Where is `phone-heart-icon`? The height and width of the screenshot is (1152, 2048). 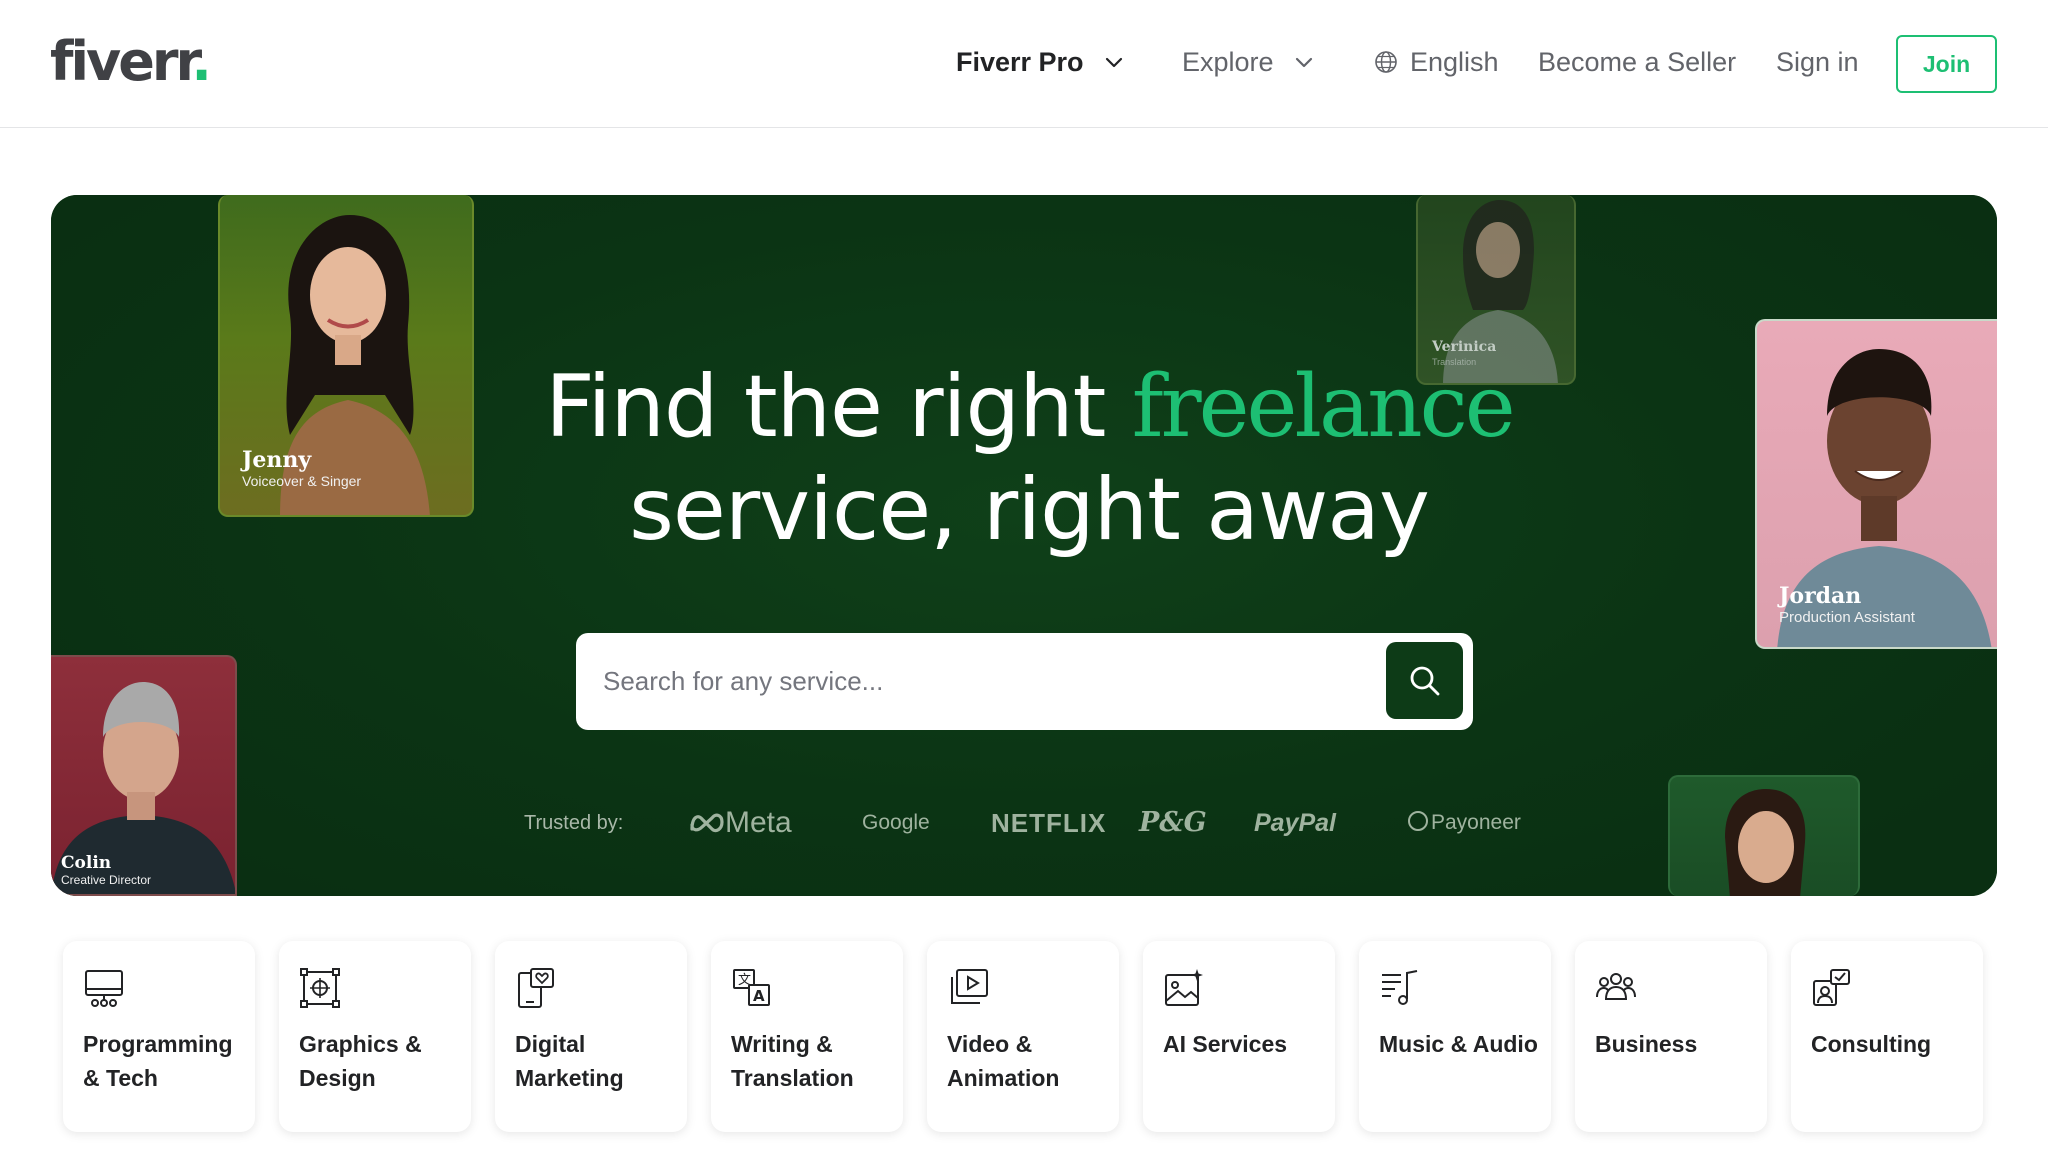 phone-heart-icon is located at coordinates (536, 988).